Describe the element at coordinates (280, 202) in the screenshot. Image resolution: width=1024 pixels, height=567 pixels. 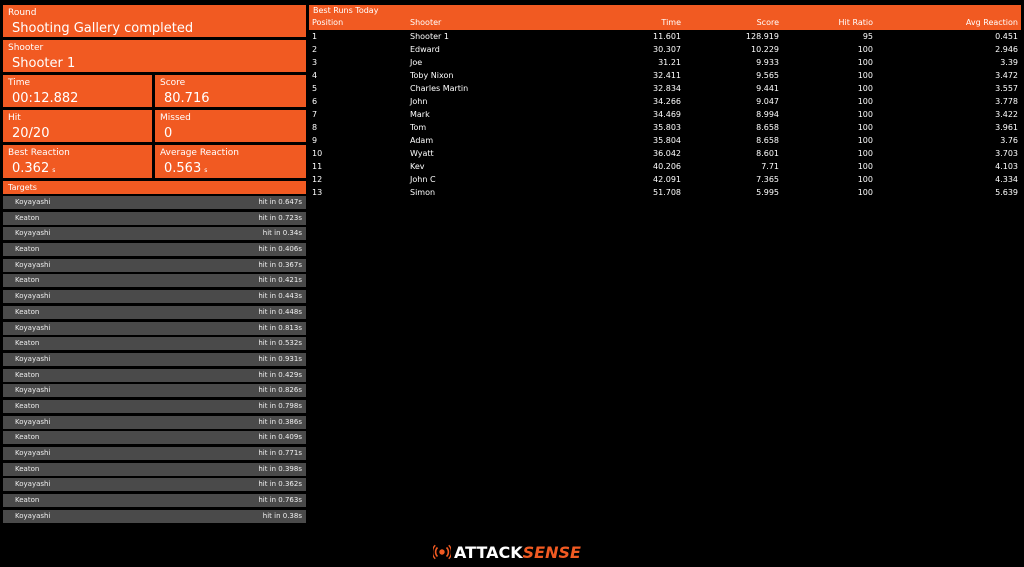
I see `target-result: hit in 0.647s` at that location.